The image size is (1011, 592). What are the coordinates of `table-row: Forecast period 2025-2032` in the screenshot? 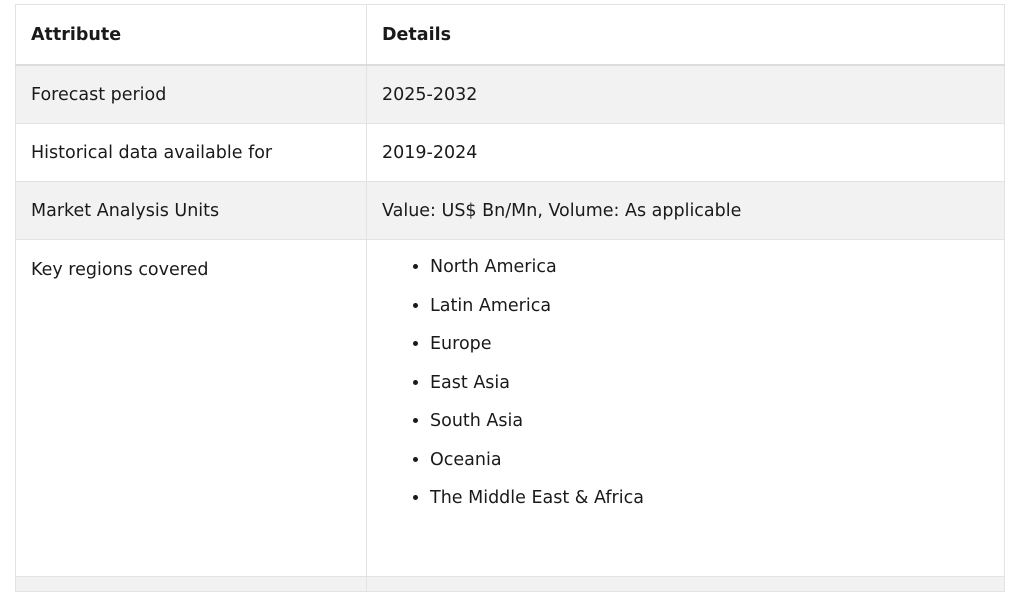 It's located at (510, 94).